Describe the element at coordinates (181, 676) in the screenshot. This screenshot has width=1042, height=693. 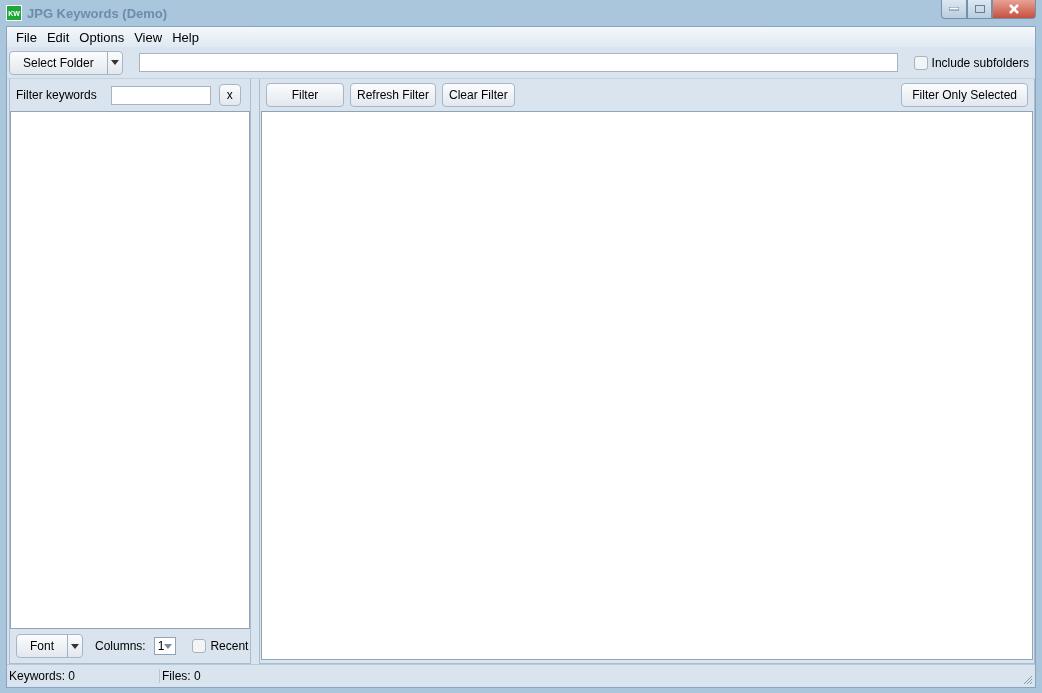
I see `status-text: Files: 0` at that location.